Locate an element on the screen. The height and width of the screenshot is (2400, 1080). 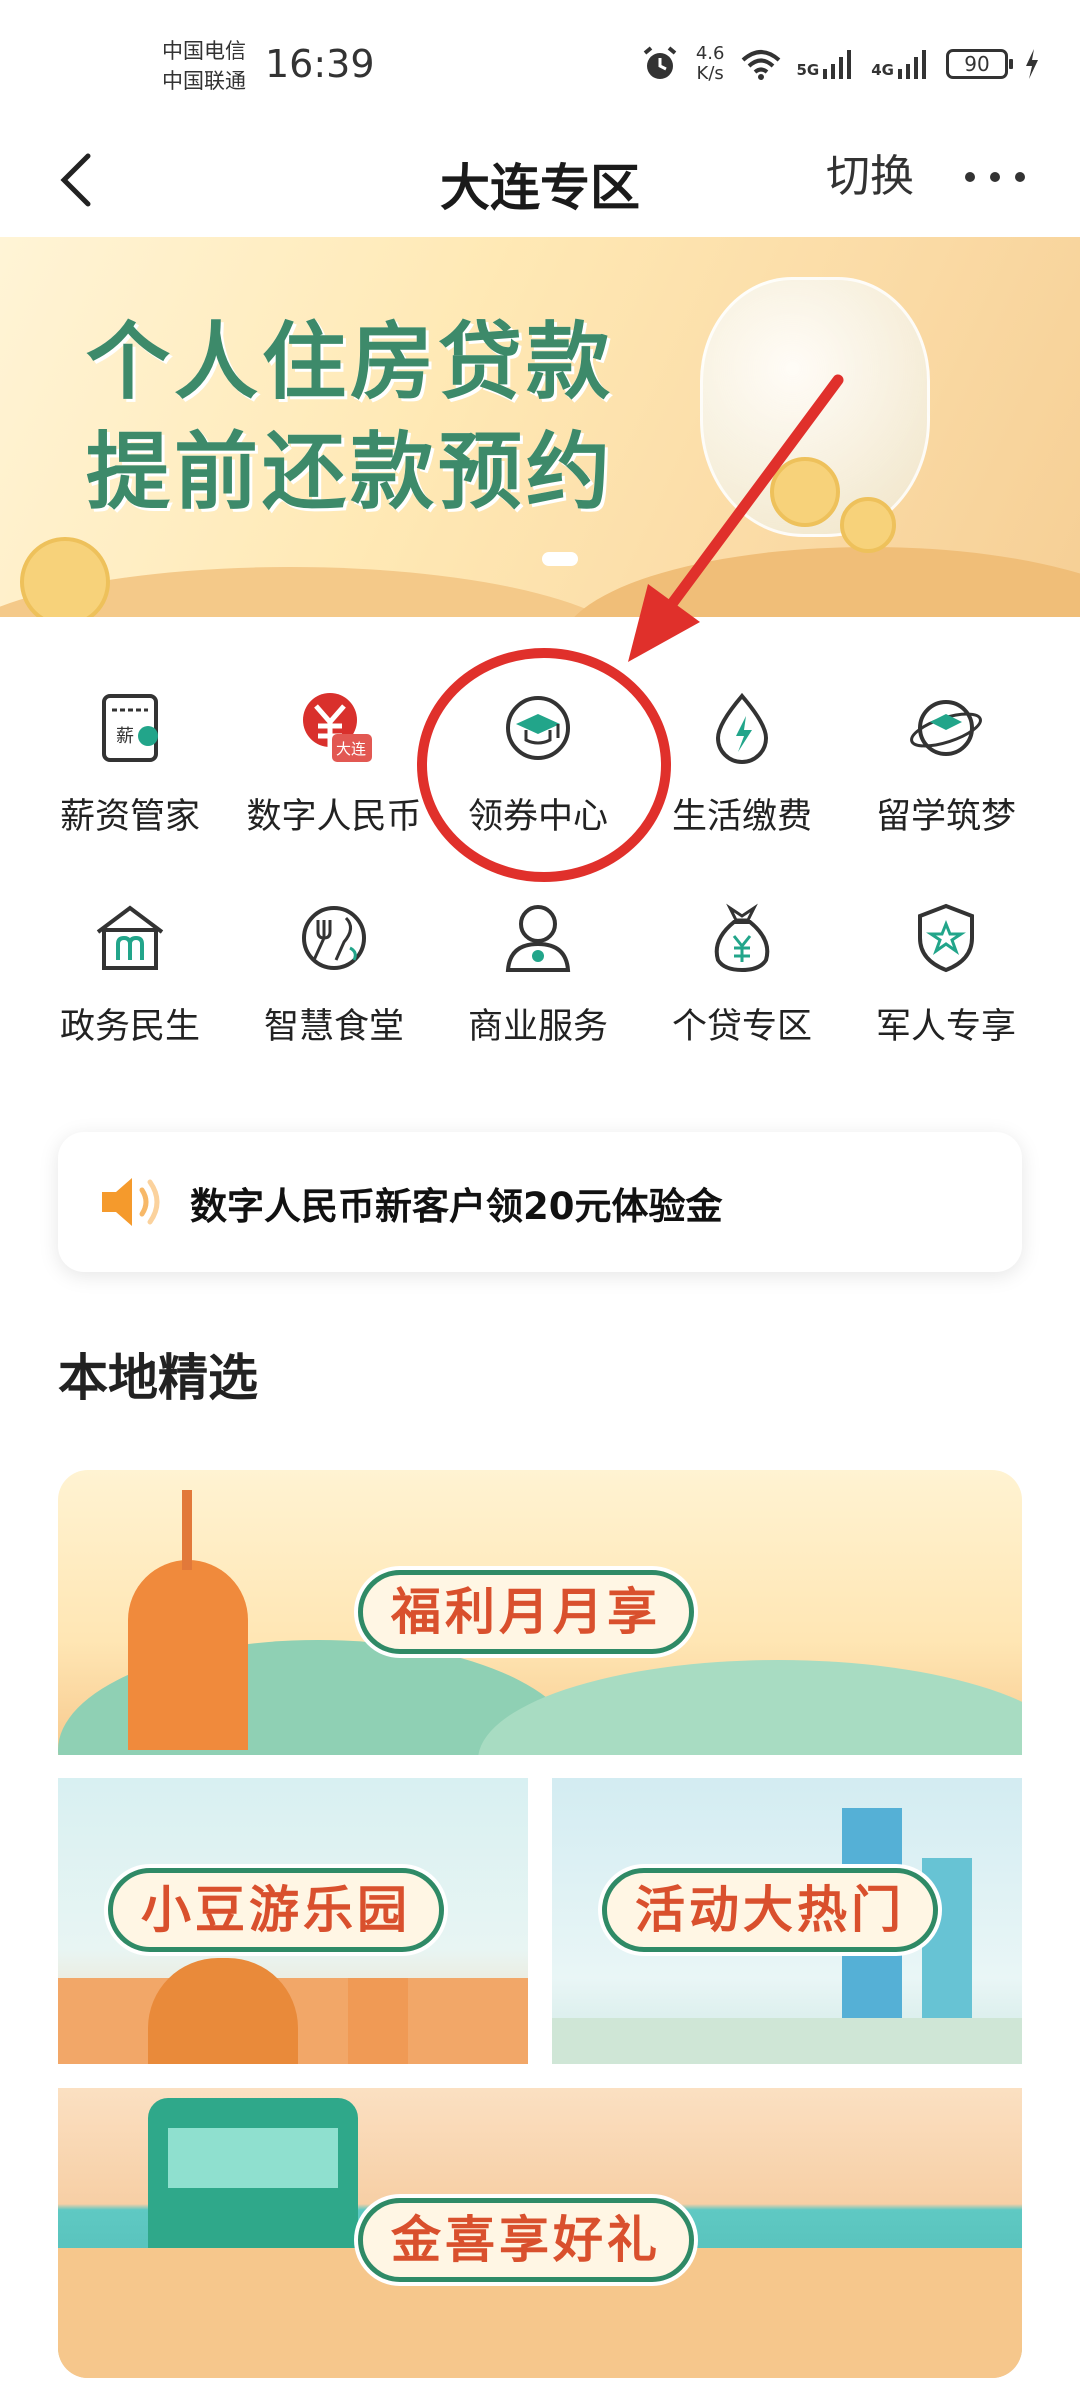
grid-item-military-exclusive: 军人专享 is located at coordinates (946, 970).